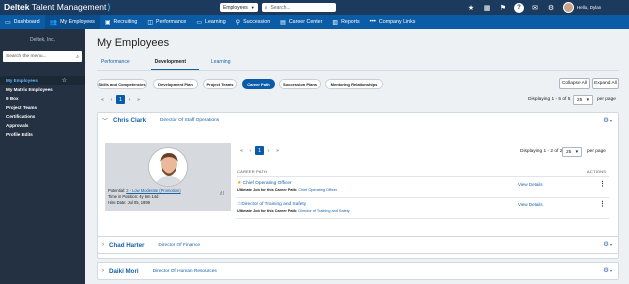 This screenshot has width=629, height=284. Describe the element at coordinates (503, 8) in the screenshot. I see `flag-icon: ⚑` at that location.